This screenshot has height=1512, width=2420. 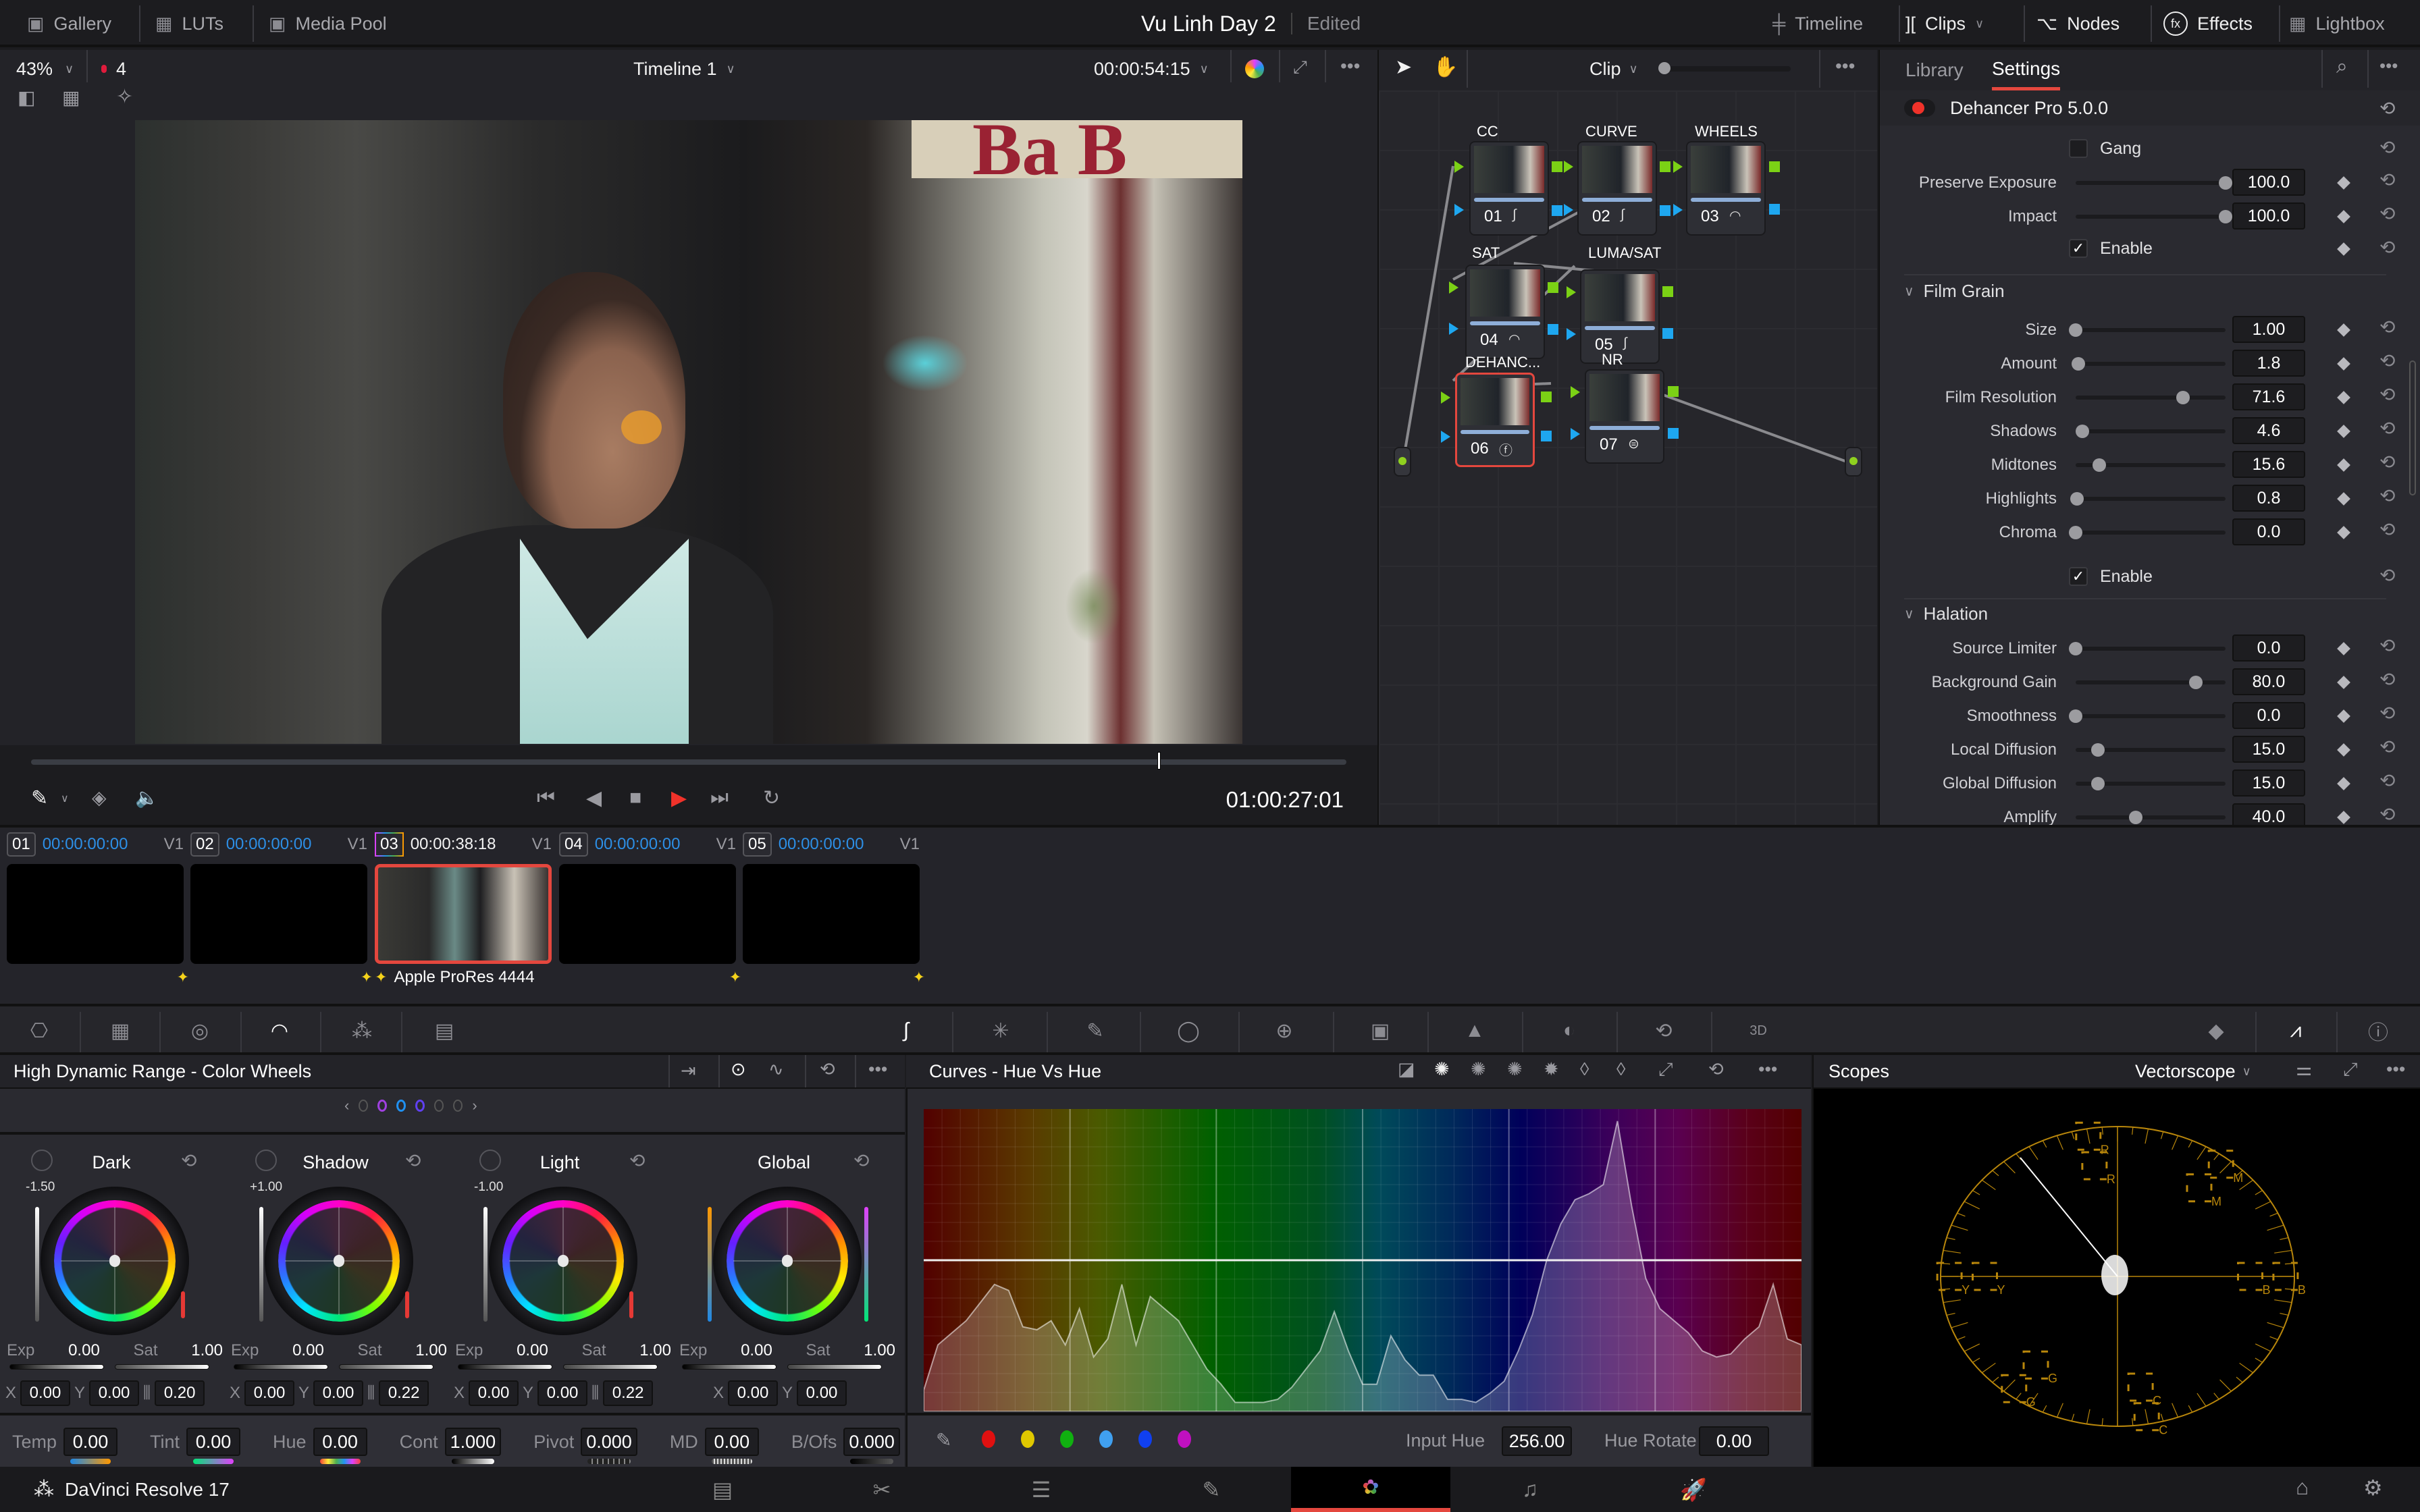 What do you see at coordinates (1445, 67) in the screenshot?
I see `hand-tool-icon: ✋` at bounding box center [1445, 67].